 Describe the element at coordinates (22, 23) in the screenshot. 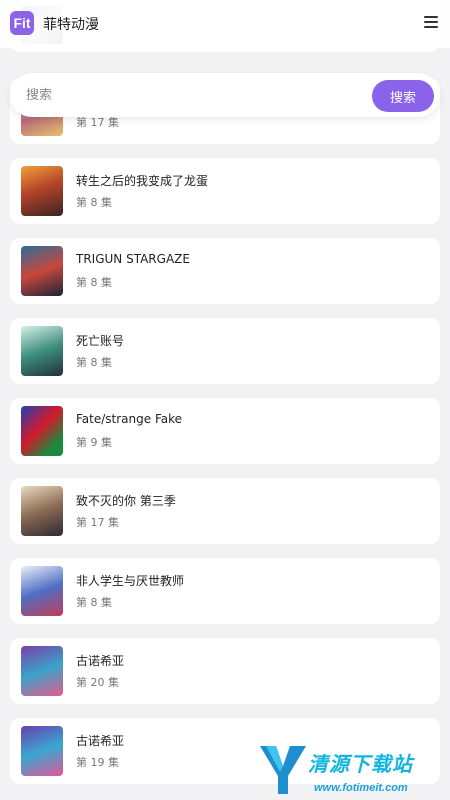

I see `app-logo: Fit` at that location.